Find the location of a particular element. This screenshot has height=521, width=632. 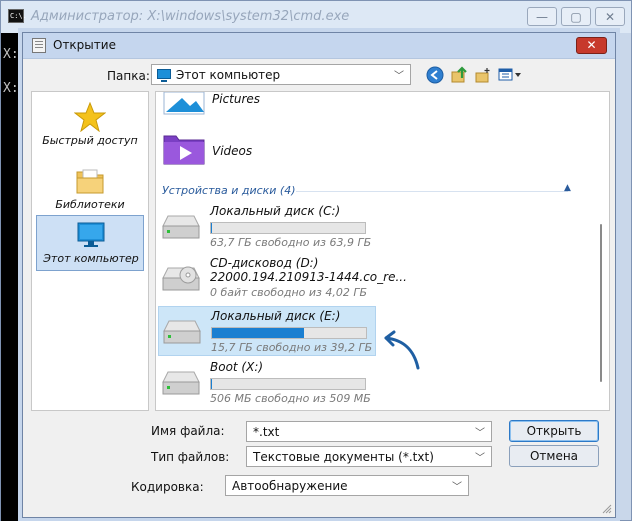

libraries-folder-icon is located at coordinates (90, 181).